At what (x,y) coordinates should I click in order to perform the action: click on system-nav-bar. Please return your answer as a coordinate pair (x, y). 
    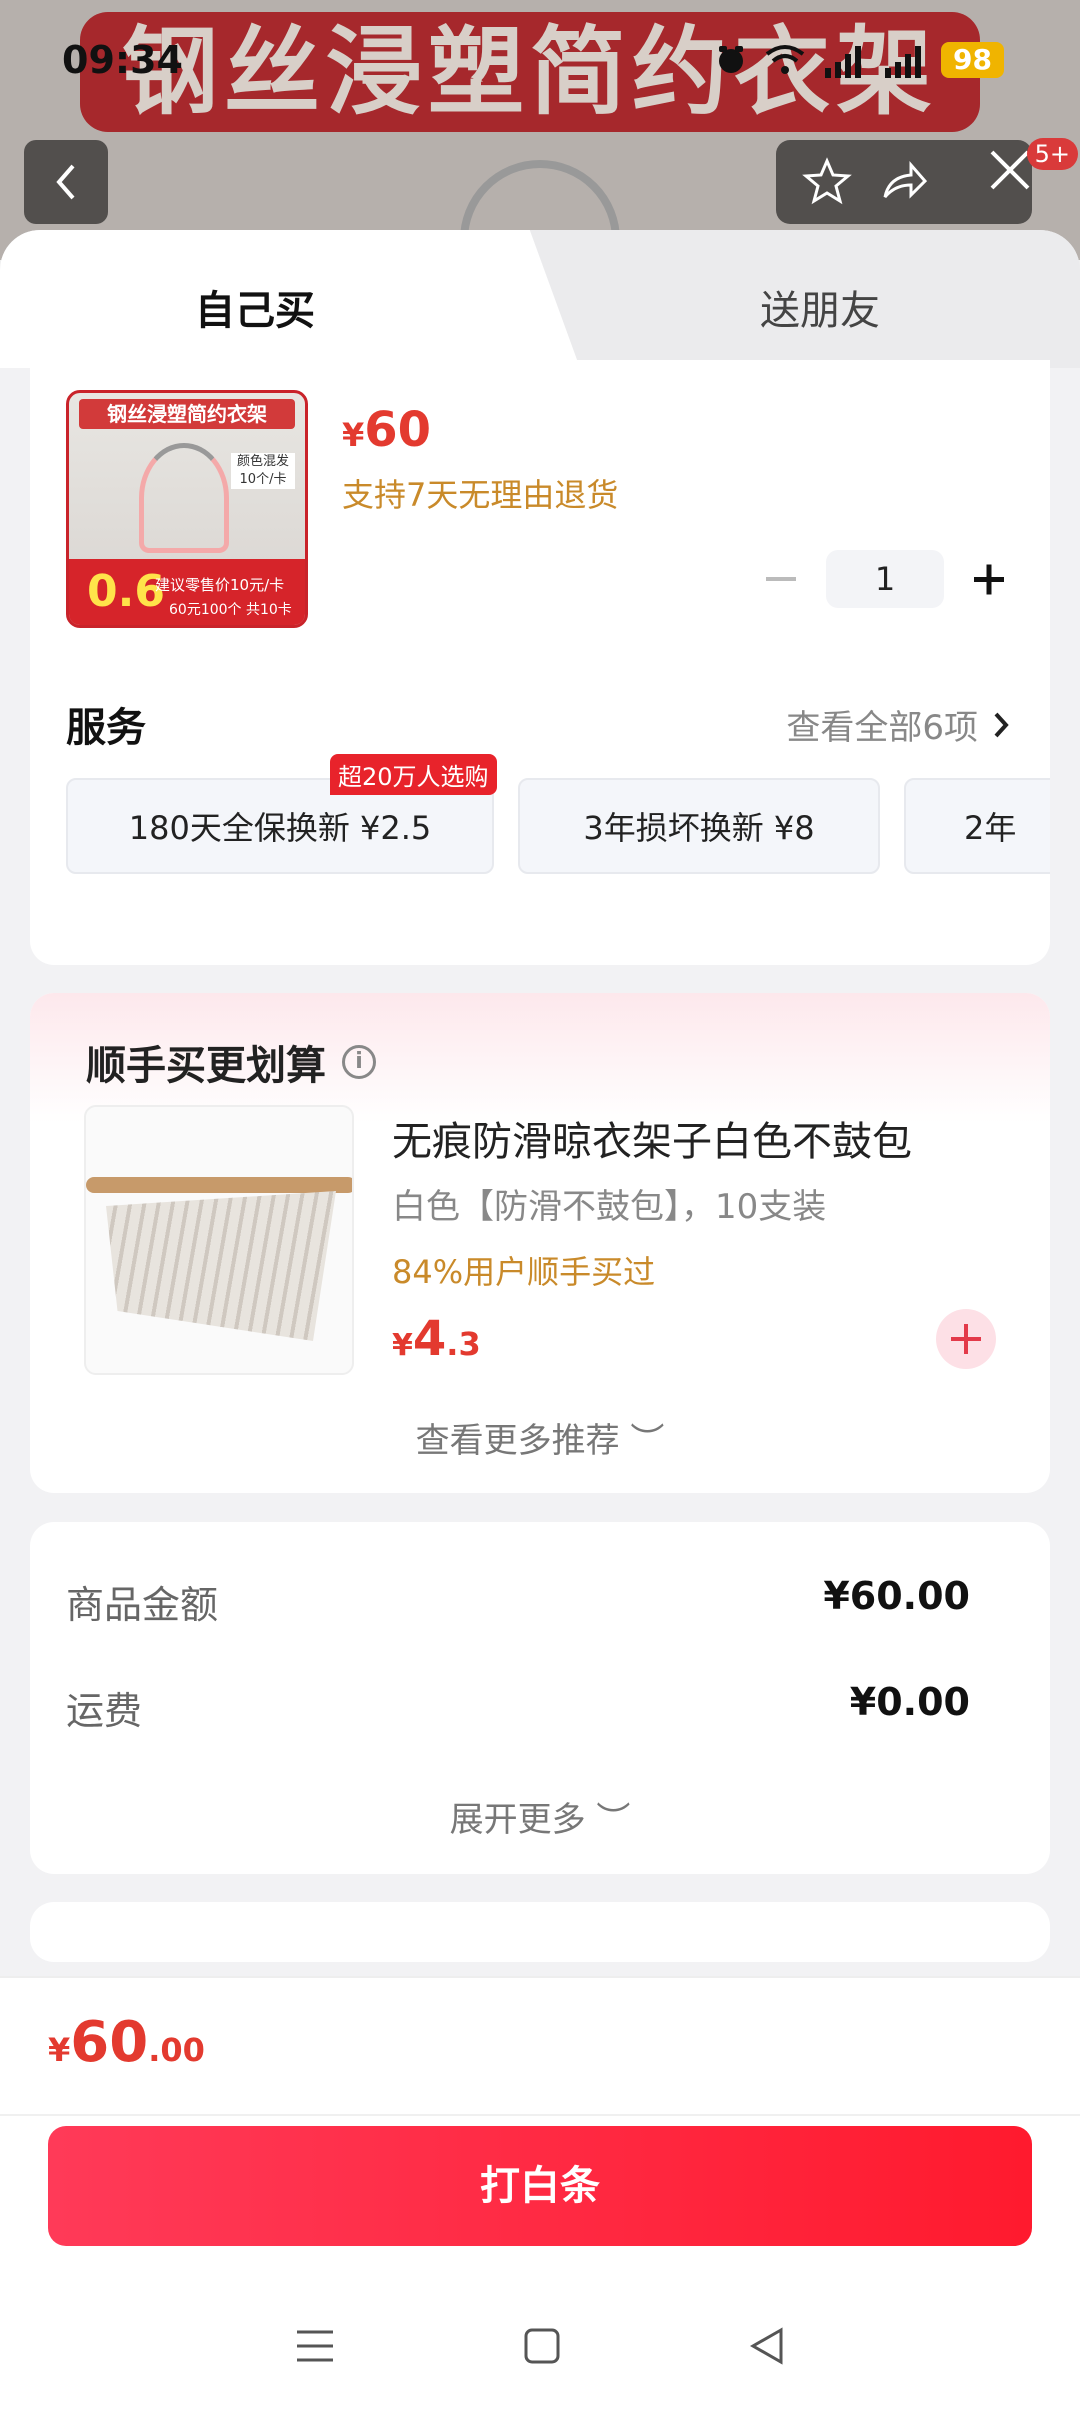
    Looking at the image, I should click on (540, 2345).